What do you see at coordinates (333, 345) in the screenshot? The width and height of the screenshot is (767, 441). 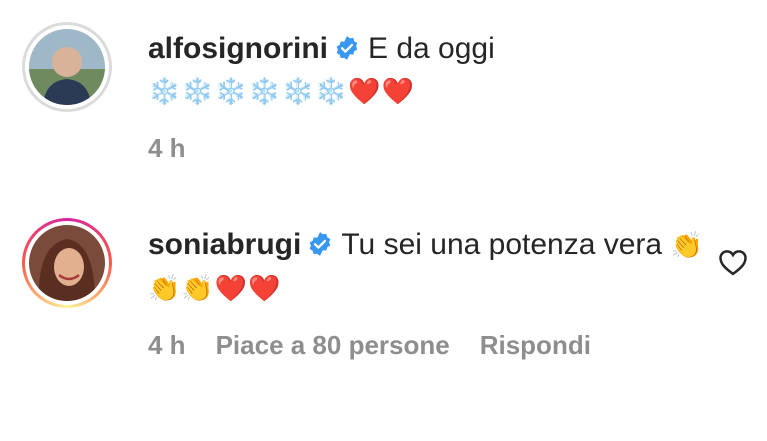 I see `comment-likes-count: Piace a 80 persone` at bounding box center [333, 345].